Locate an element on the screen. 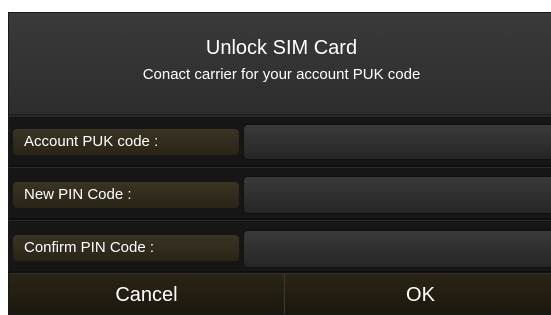 This screenshot has width=551, height=315. dialog-subtitle: Conact carrier for your account PUK code is located at coordinates (281, 74).